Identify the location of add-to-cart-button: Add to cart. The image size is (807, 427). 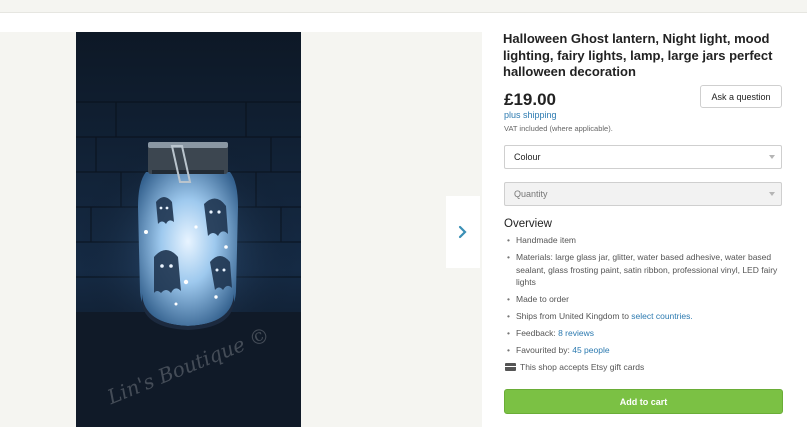
(643, 401).